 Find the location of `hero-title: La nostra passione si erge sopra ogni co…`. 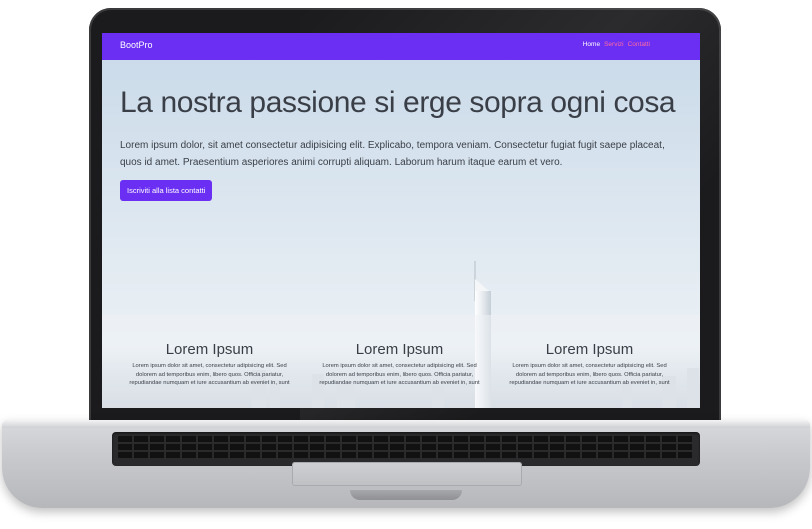

hero-title: La nostra passione si erge sopra ogni co… is located at coordinates (398, 102).